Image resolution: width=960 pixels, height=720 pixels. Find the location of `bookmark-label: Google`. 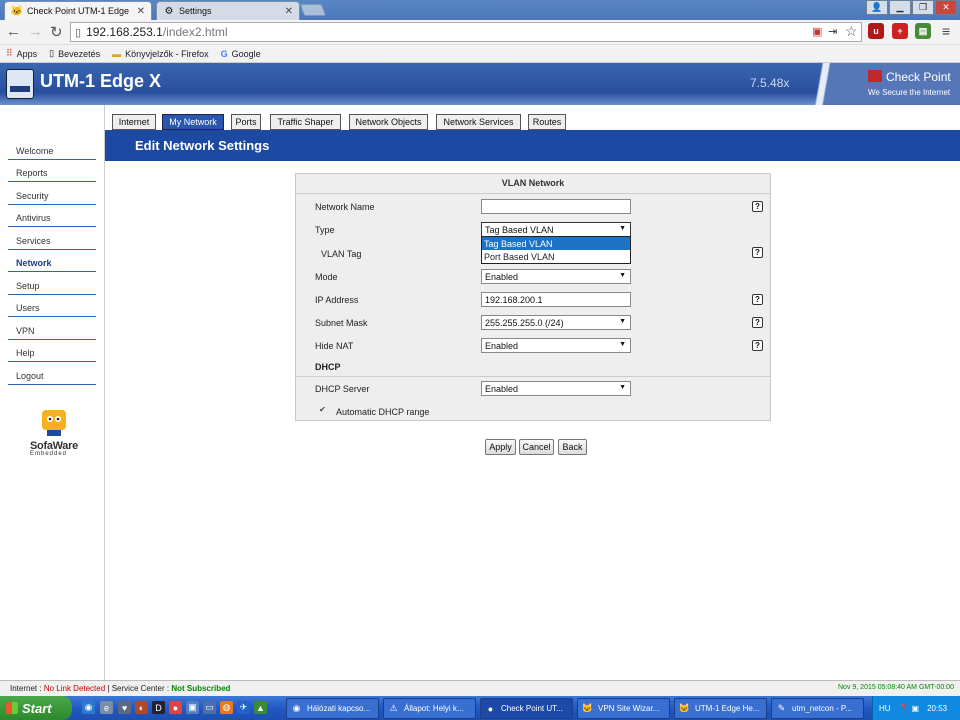

bookmark-label: Google is located at coordinates (246, 53).